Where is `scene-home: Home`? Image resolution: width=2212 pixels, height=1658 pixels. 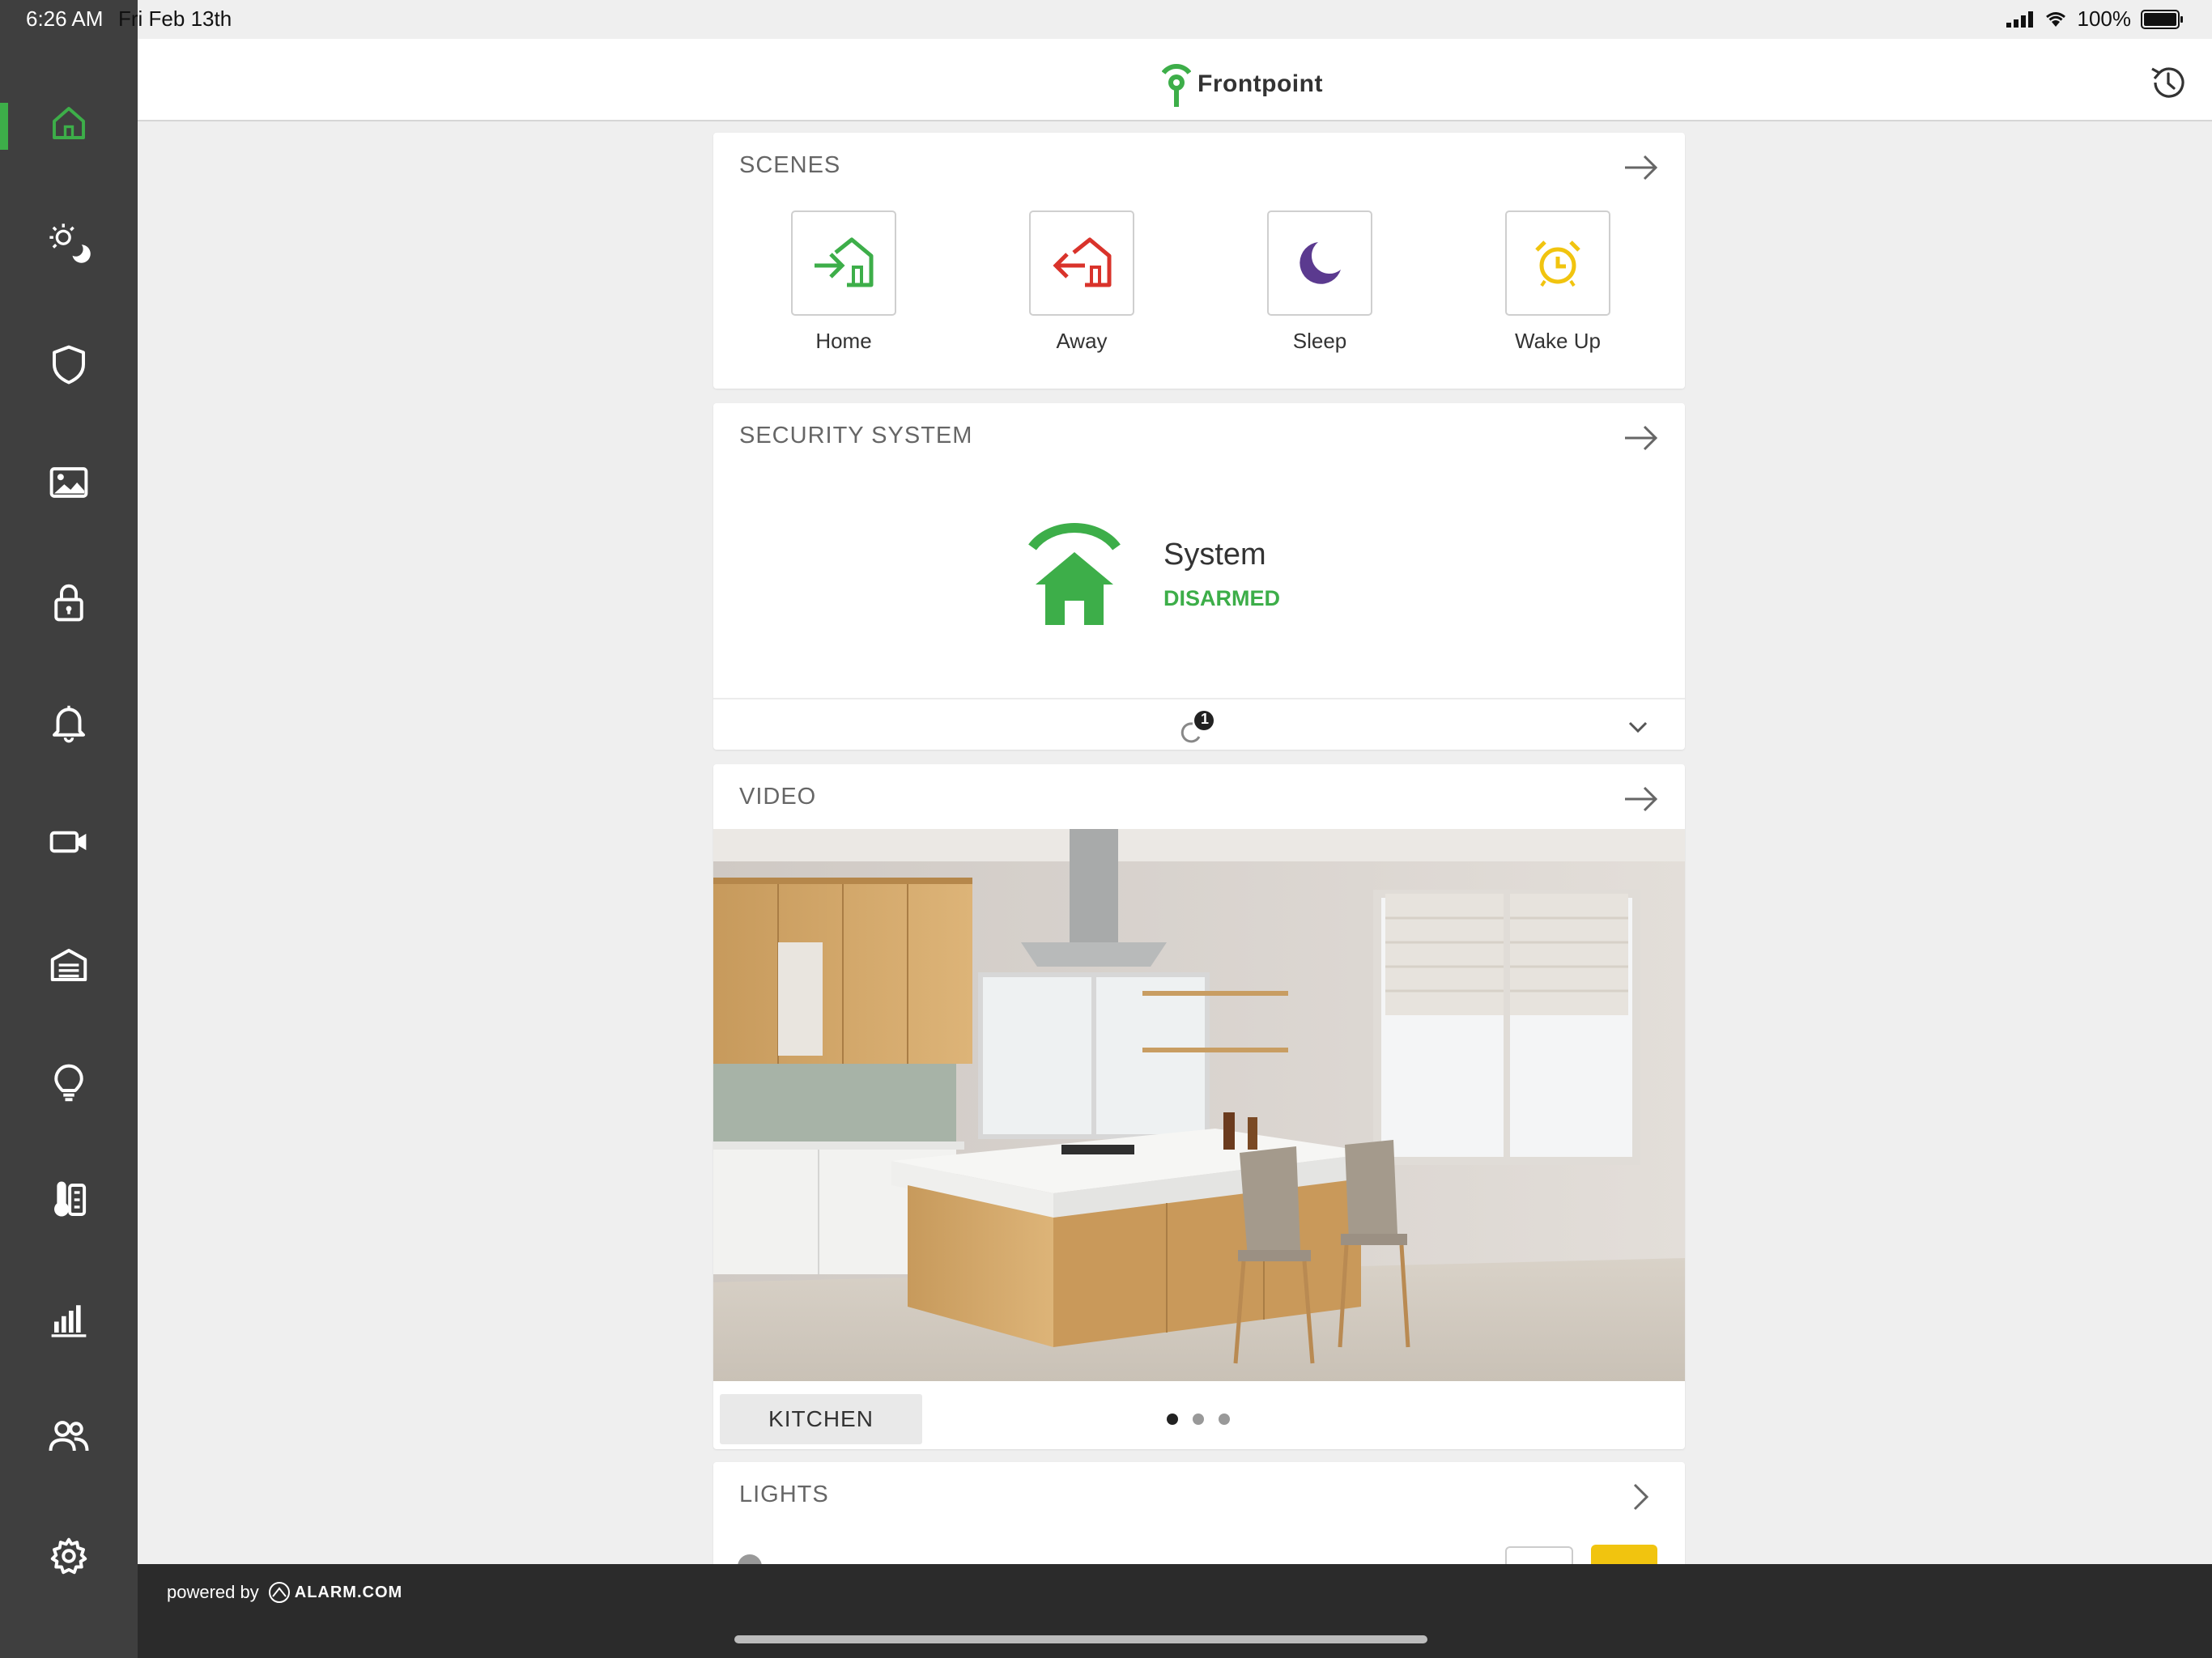
scene-home: Home is located at coordinates (844, 282).